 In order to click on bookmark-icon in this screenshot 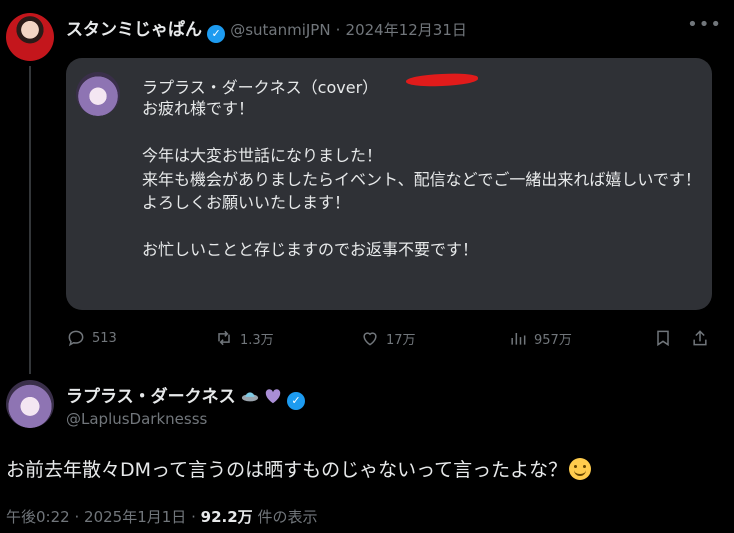, I will do `click(663, 338)`.